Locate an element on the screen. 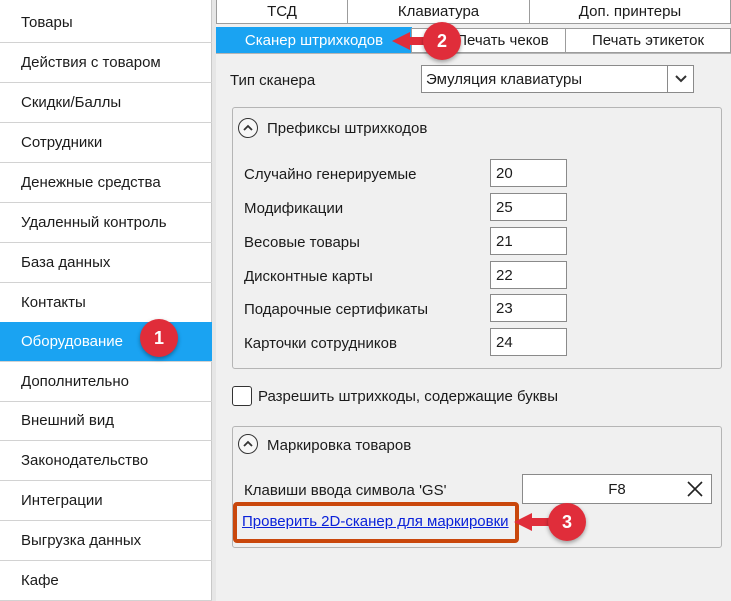 The image size is (731, 601). sidebar-item-label: База данных is located at coordinates (66, 262).